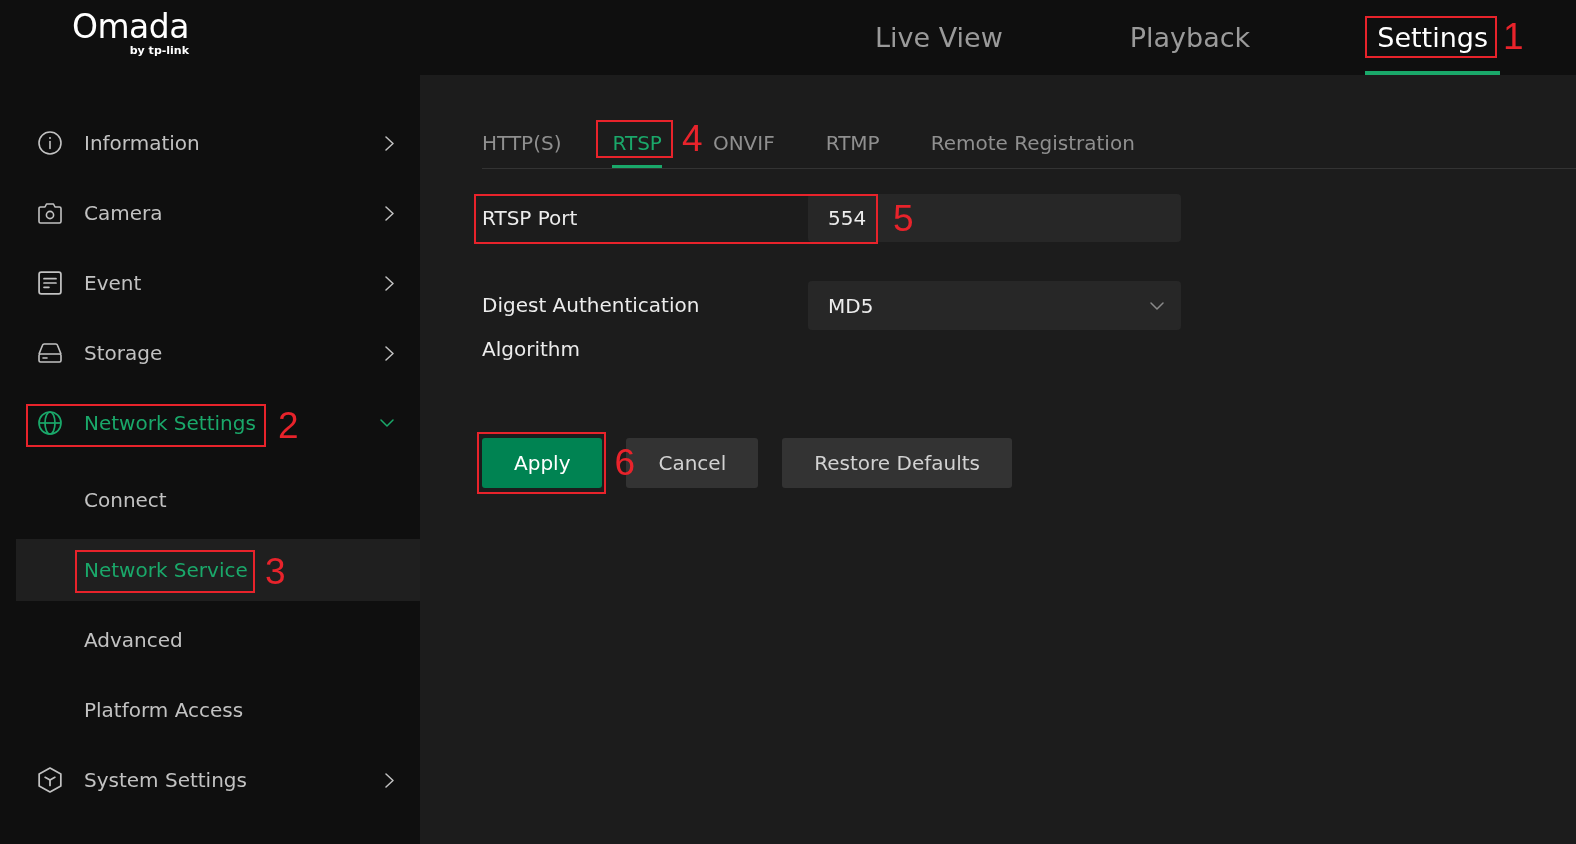  Describe the element at coordinates (130, 27) in the screenshot. I see `logo-text: Omada` at that location.